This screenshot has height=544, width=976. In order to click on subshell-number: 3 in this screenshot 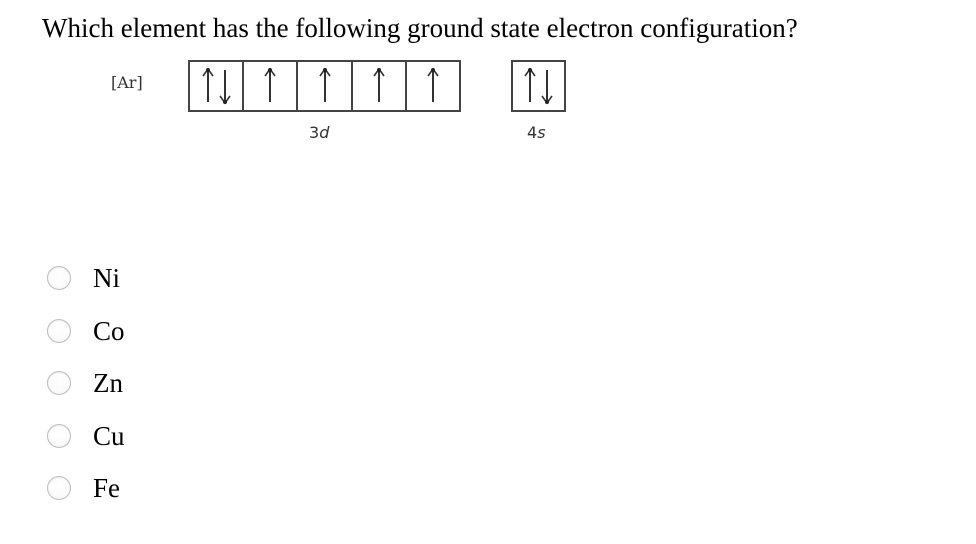, I will do `click(314, 132)`.